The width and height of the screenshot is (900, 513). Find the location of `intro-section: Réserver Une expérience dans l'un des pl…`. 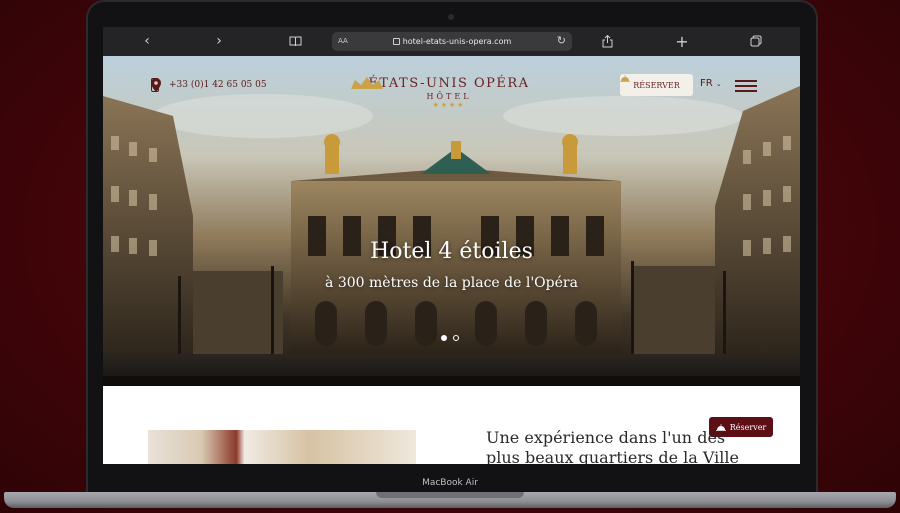

intro-section: Réserver Une expérience dans l'un des pl… is located at coordinates (451, 425).